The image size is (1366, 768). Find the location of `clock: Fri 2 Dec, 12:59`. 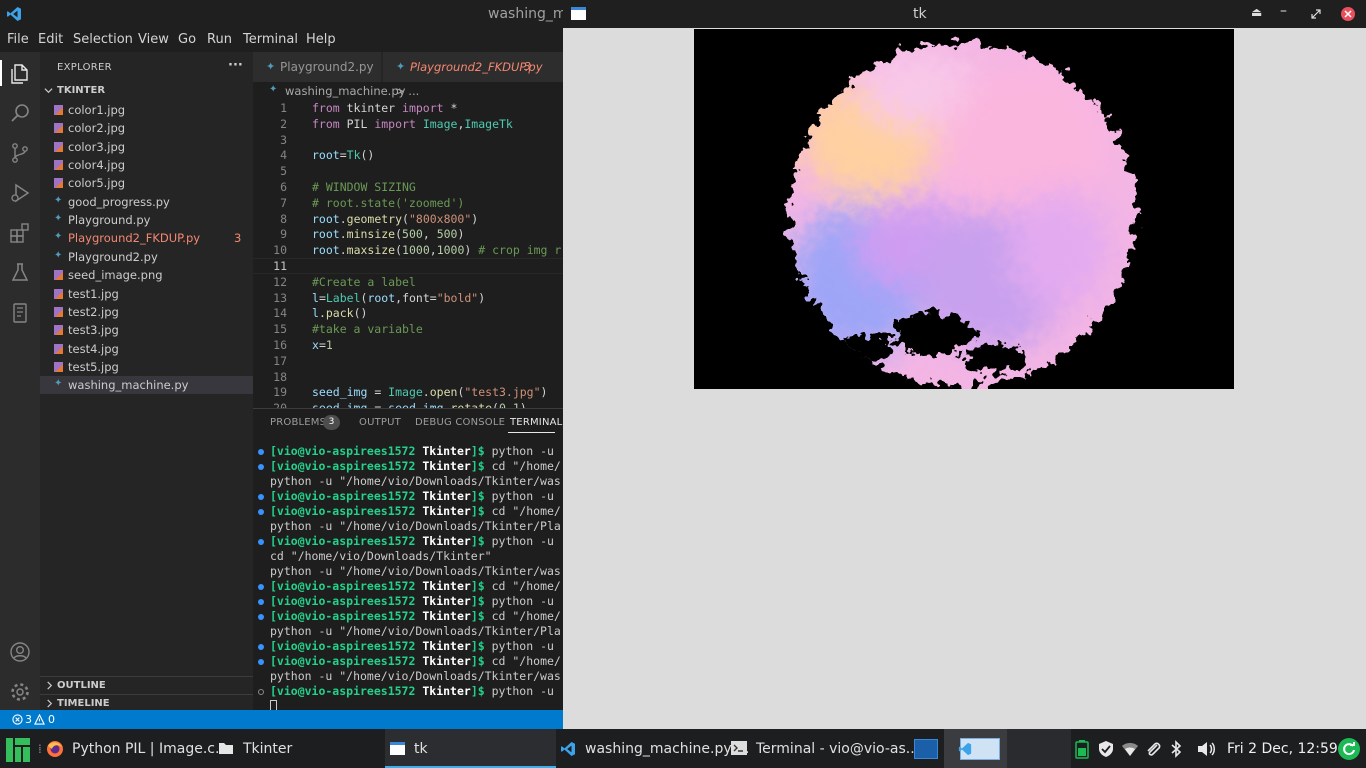

clock: Fri 2 Dec, 12:59 is located at coordinates (1282, 749).